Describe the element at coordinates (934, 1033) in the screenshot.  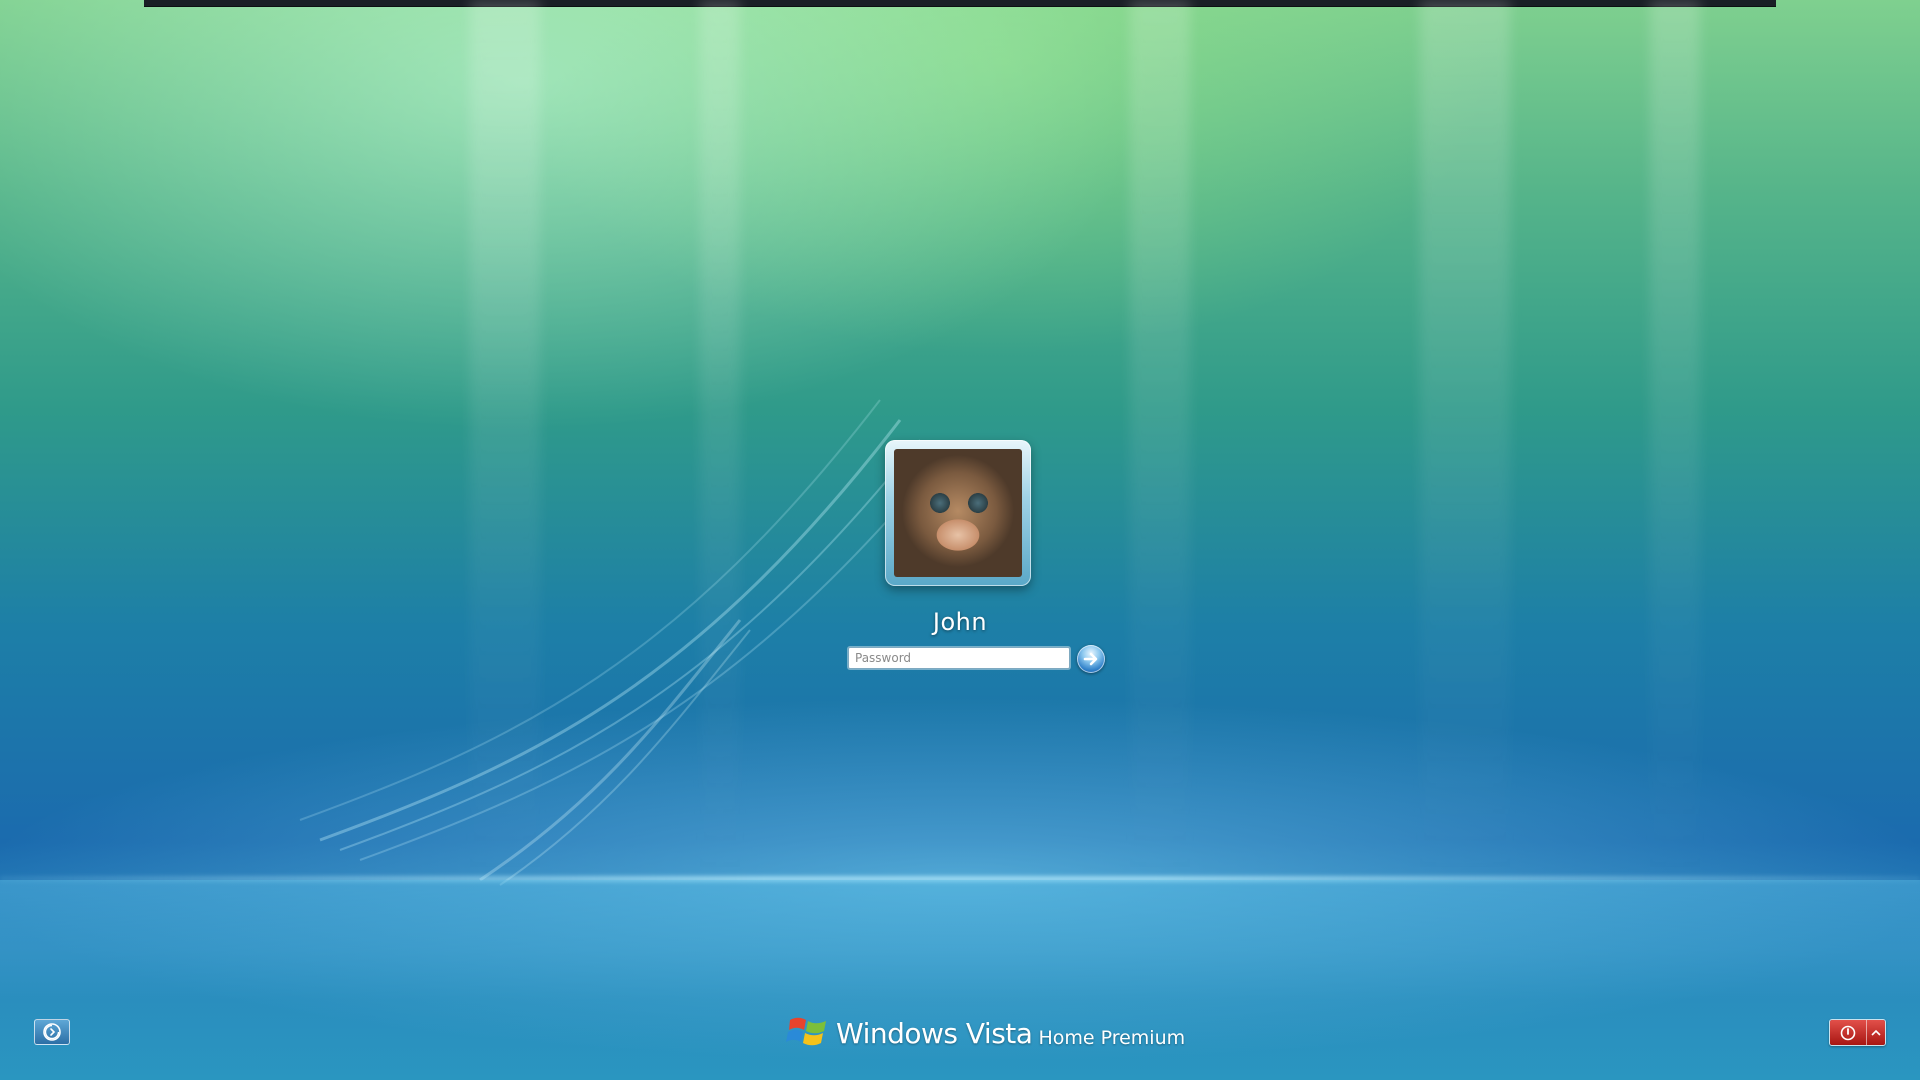
I see `product-name: Windows Vista` at that location.